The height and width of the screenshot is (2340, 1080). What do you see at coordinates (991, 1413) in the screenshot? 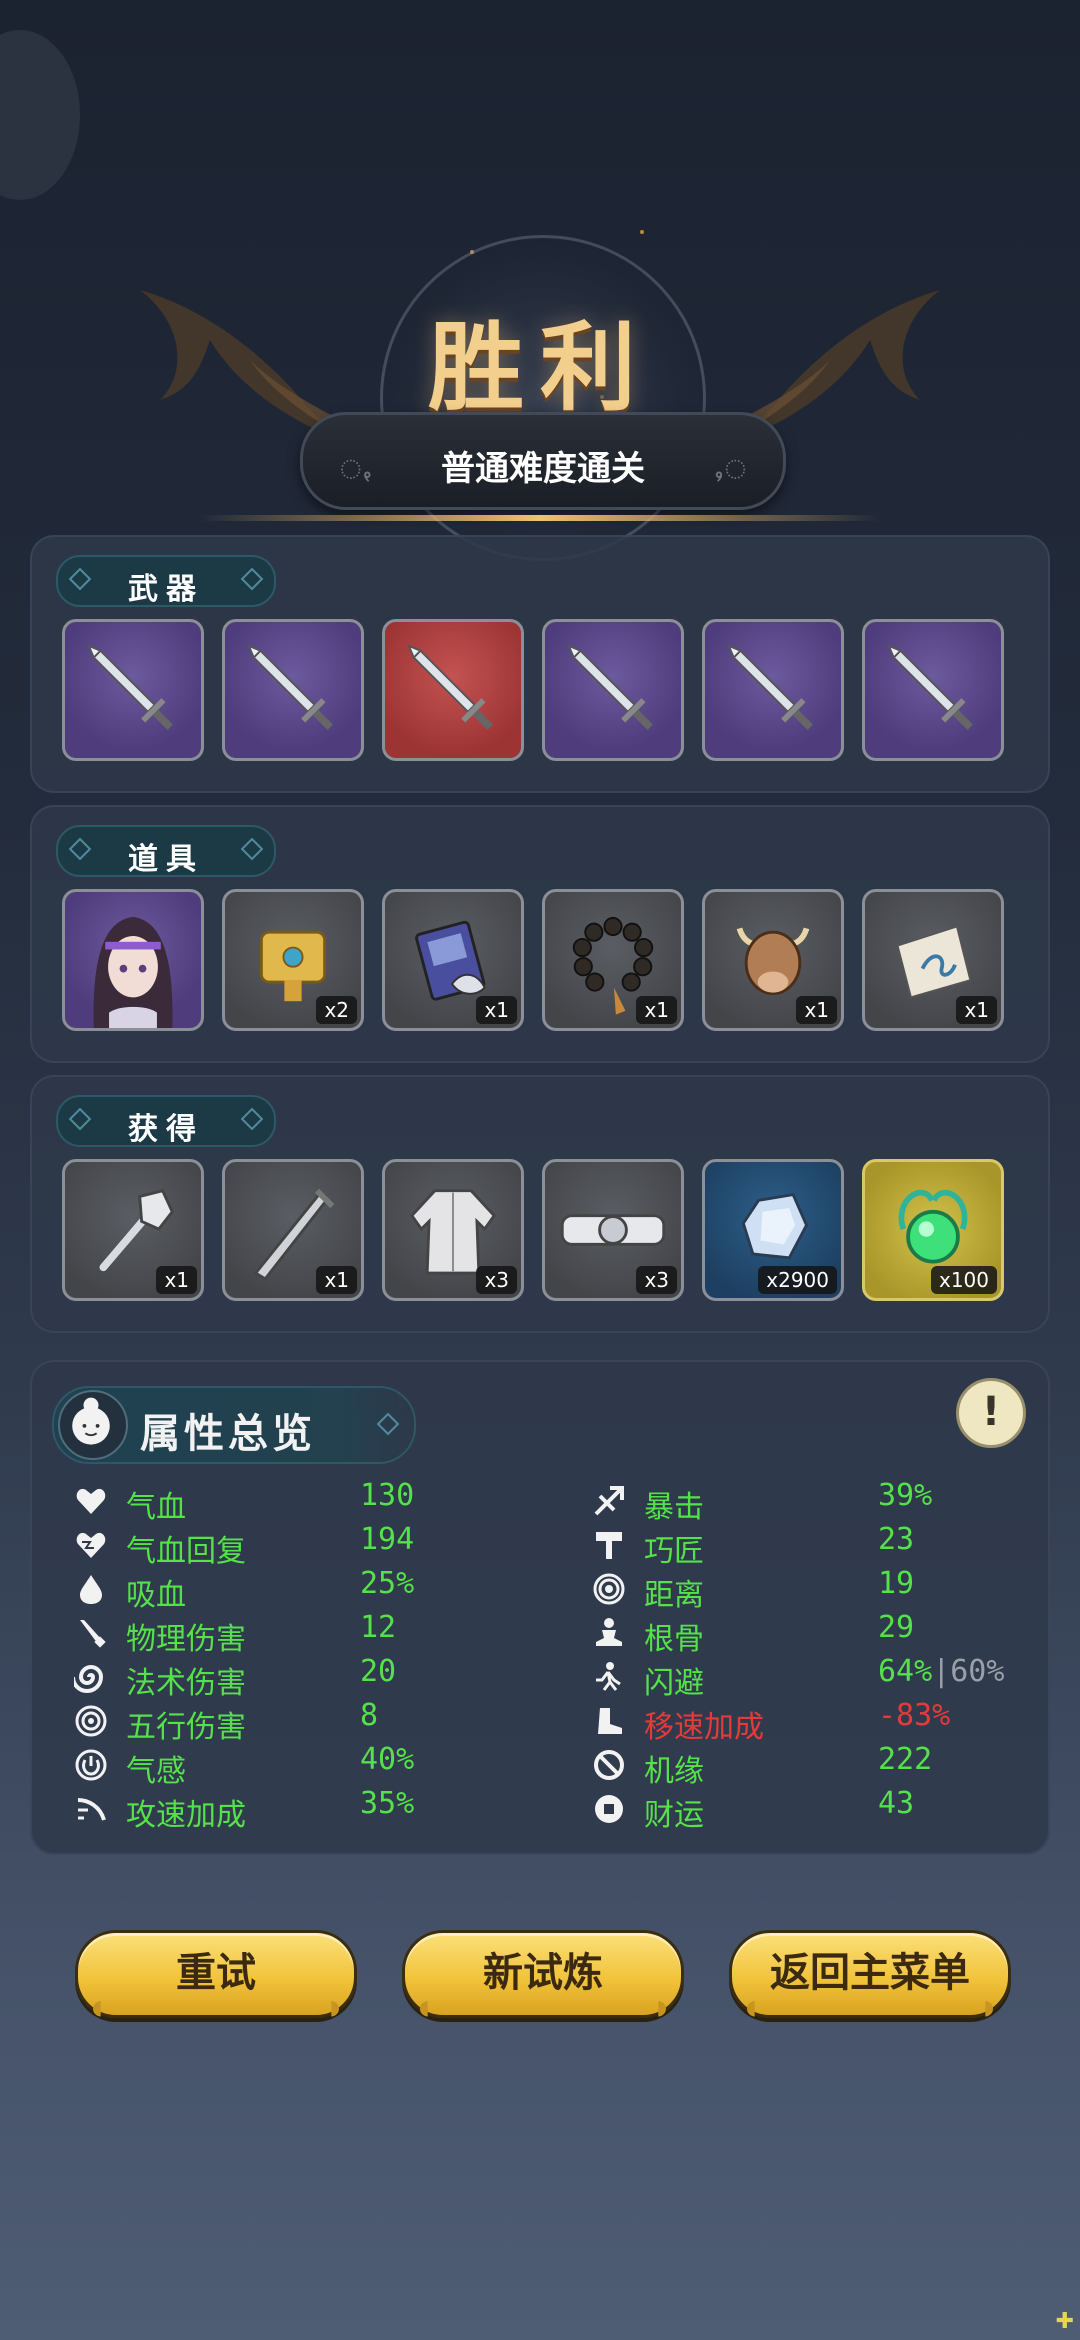
I see `info-button: !` at bounding box center [991, 1413].